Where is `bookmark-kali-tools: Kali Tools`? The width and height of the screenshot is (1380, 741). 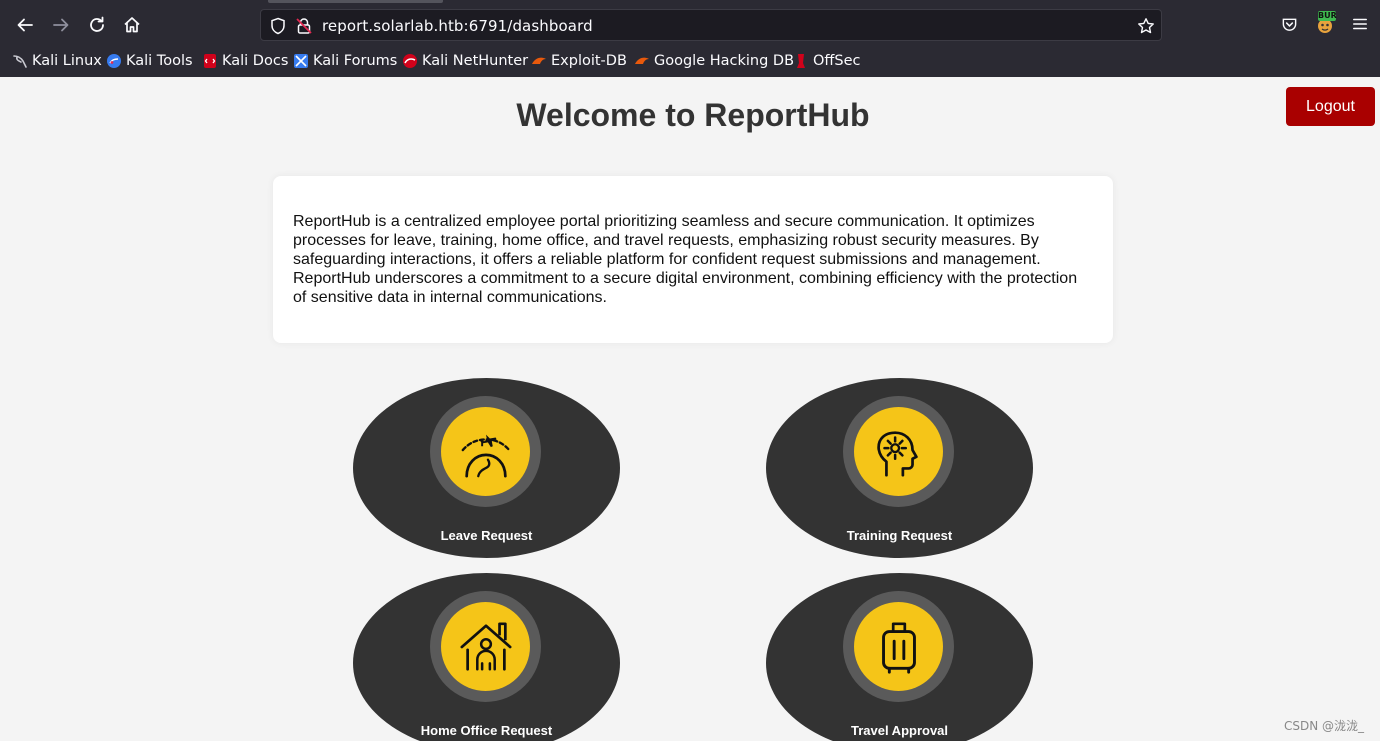 bookmark-kali-tools: Kali Tools is located at coordinates (149, 61).